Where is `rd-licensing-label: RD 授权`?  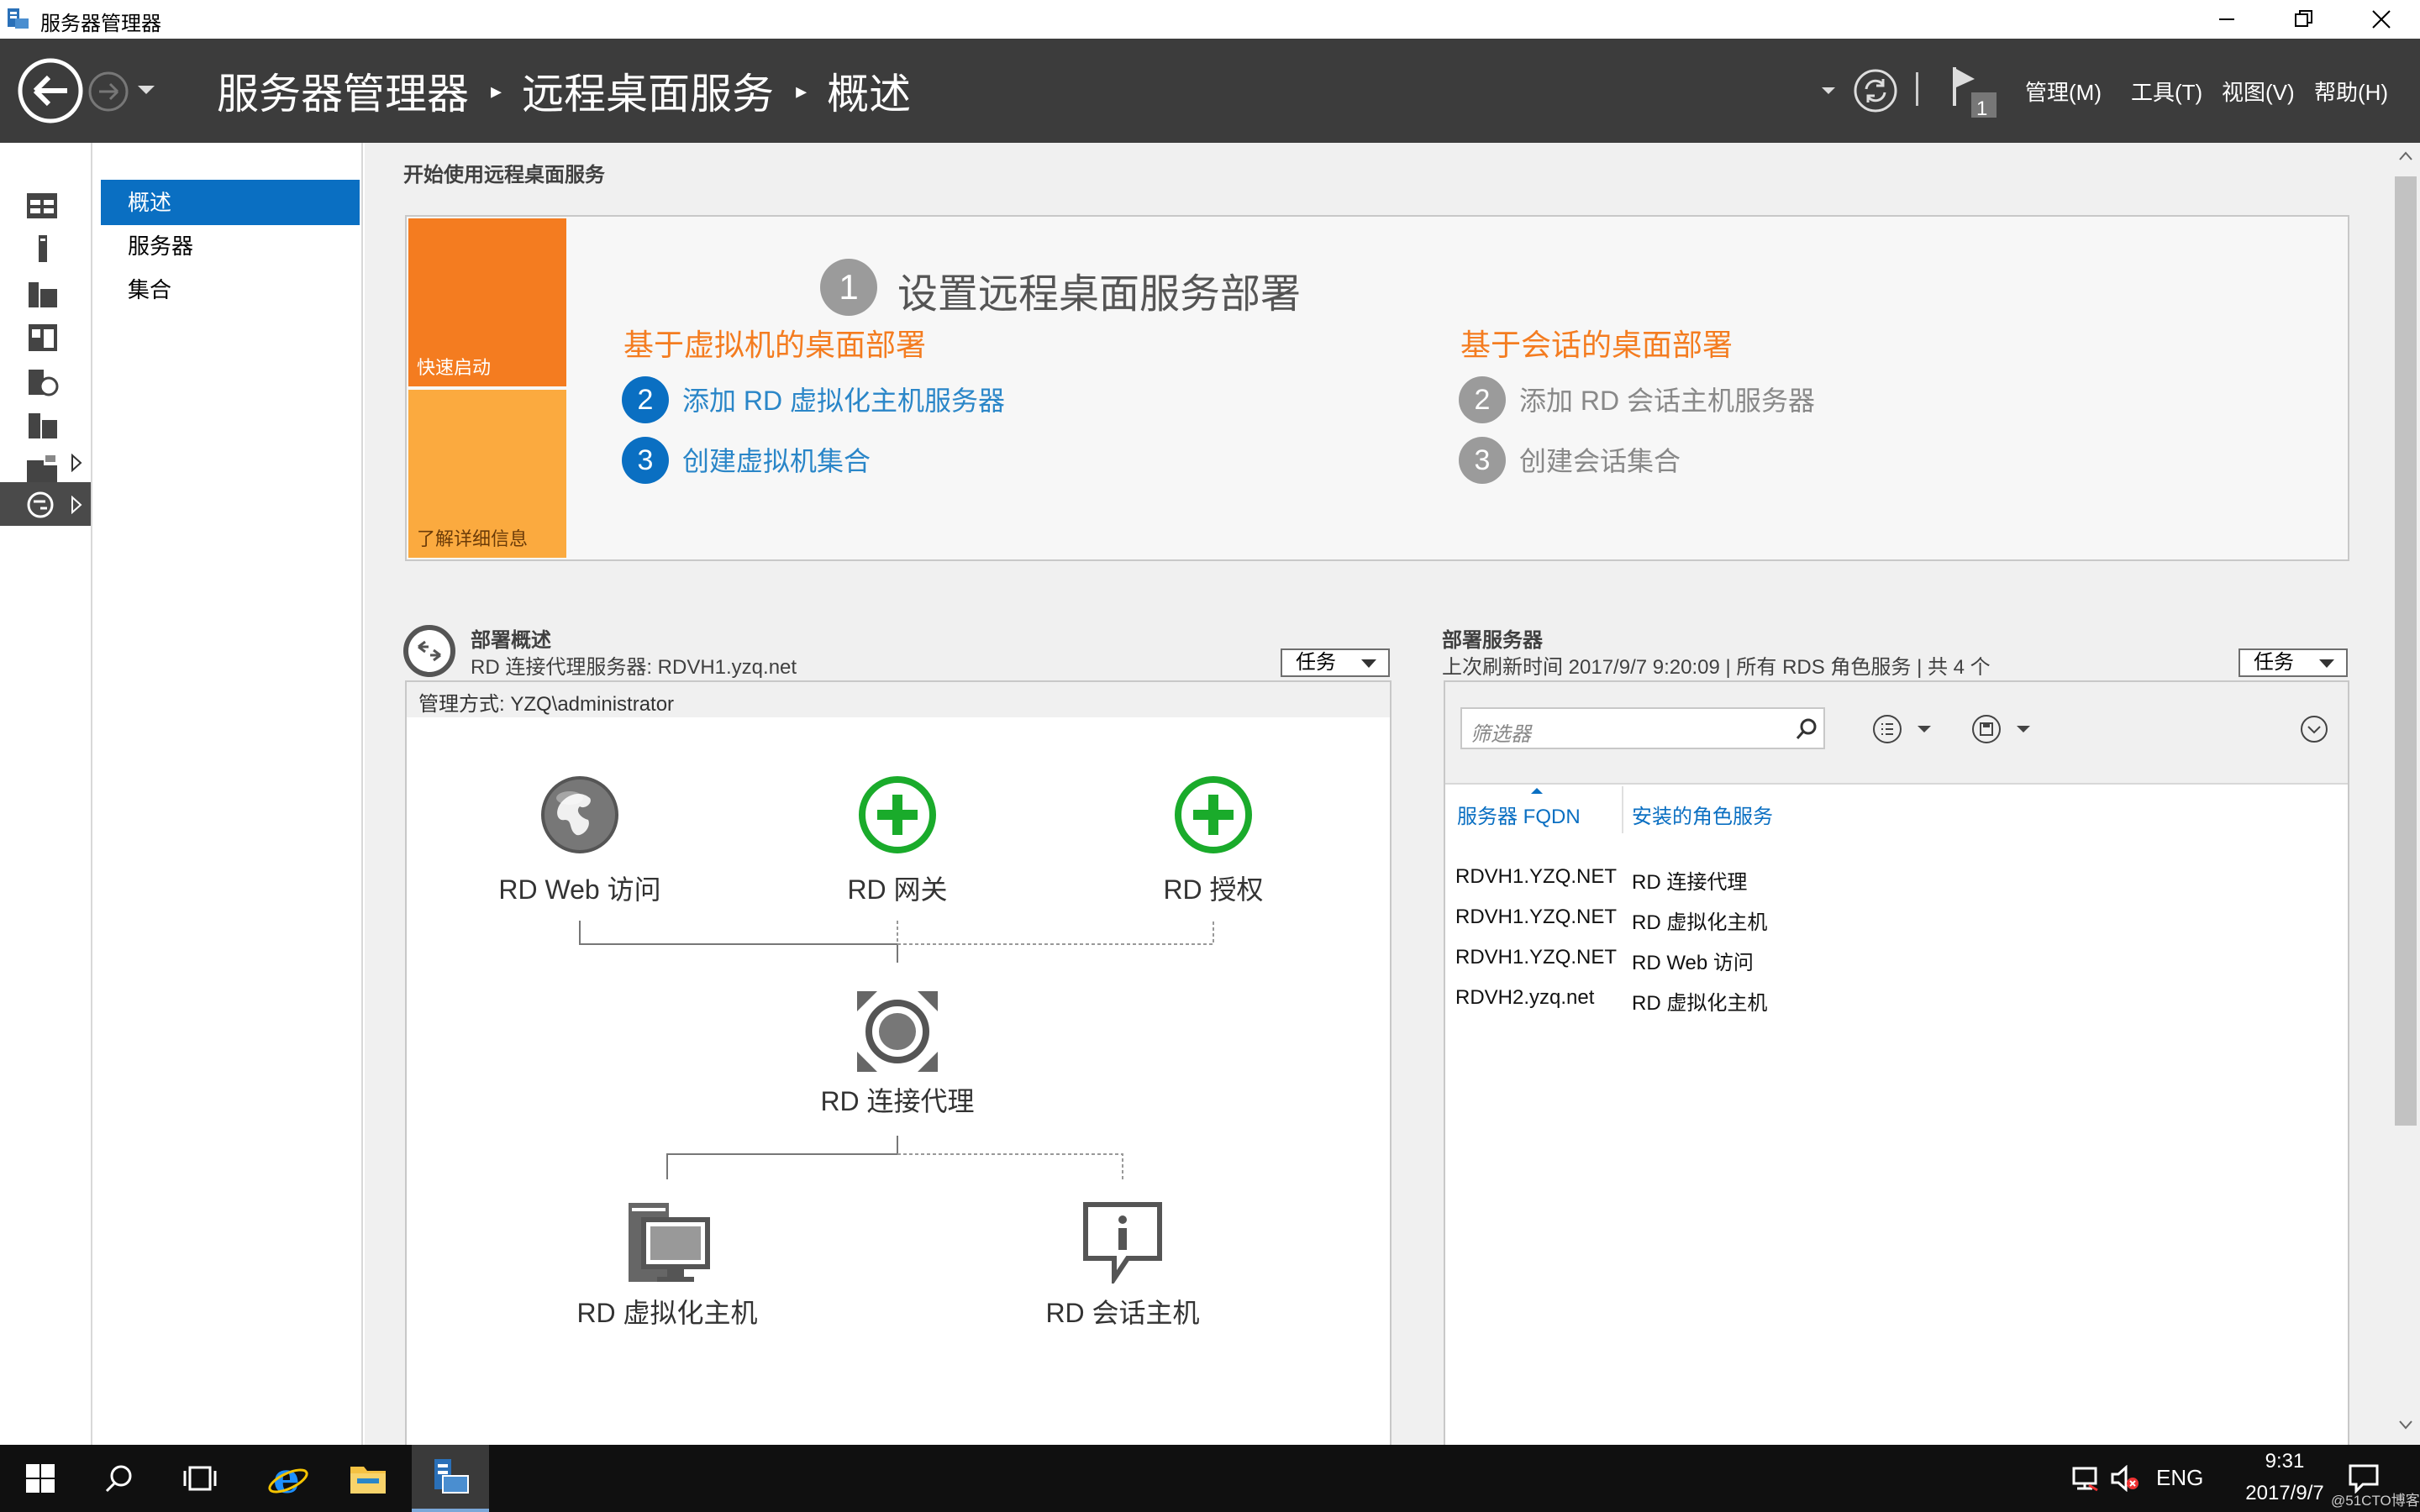 rd-licensing-label: RD 授权 is located at coordinates (1213, 889).